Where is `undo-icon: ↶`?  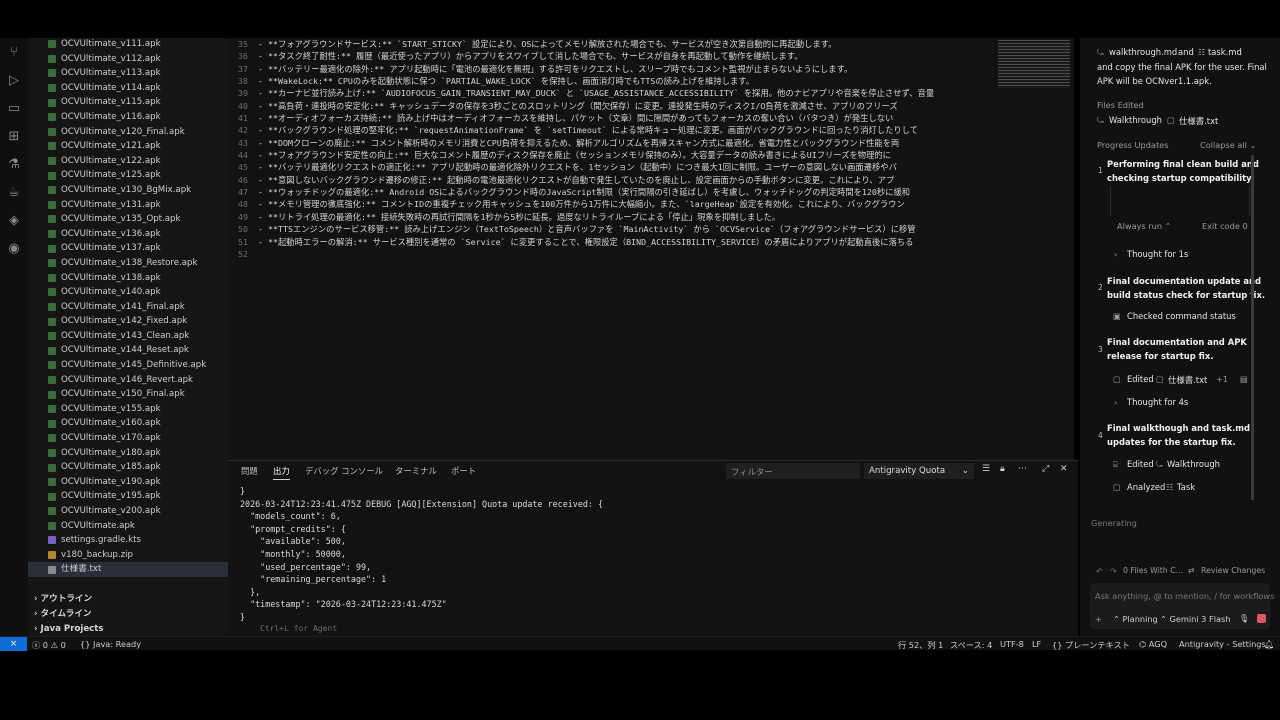
undo-icon: ↶ is located at coordinates (1099, 571).